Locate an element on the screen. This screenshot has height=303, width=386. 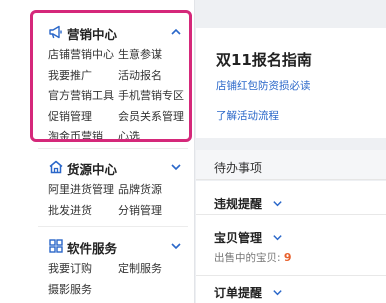
sourcing-section-header: 货源中心 is located at coordinates (97, 167).